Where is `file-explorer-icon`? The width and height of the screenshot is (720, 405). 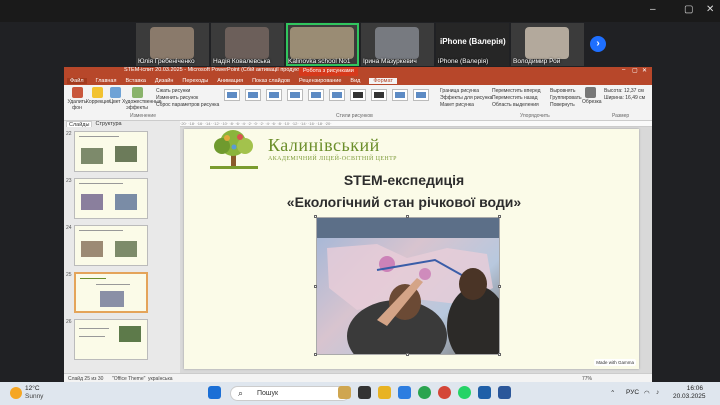
file-explorer-icon is located at coordinates (384, 392).